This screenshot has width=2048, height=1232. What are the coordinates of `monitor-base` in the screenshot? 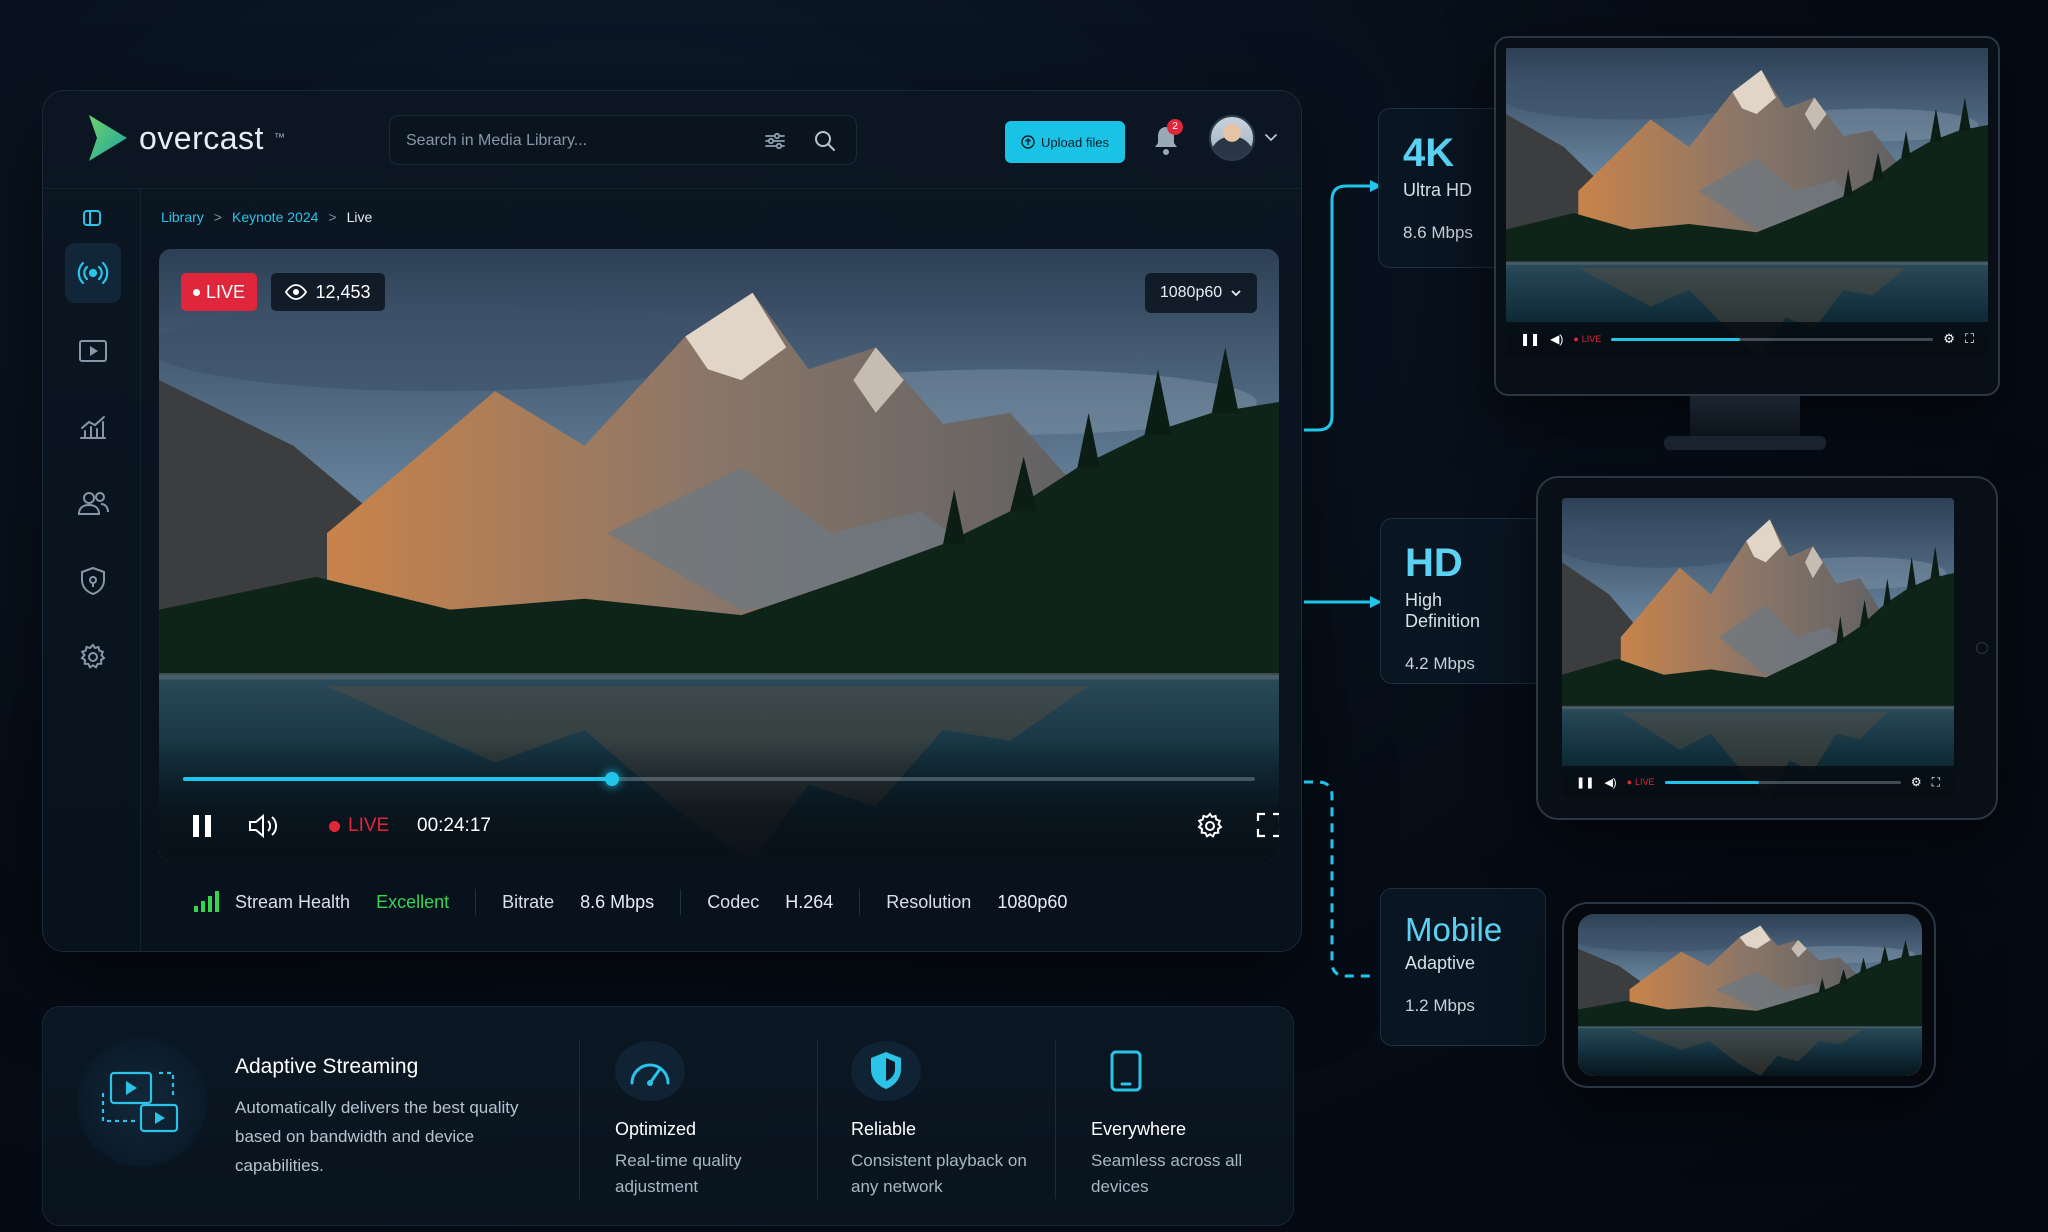 It's located at (1745, 443).